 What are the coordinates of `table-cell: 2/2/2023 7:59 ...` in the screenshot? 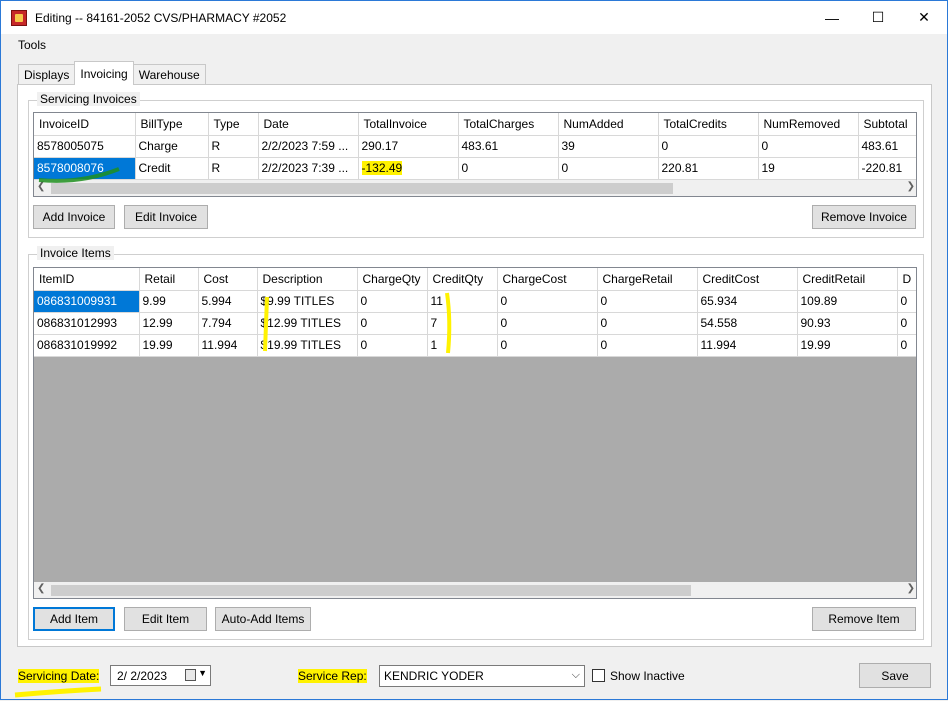 It's located at (308, 146).